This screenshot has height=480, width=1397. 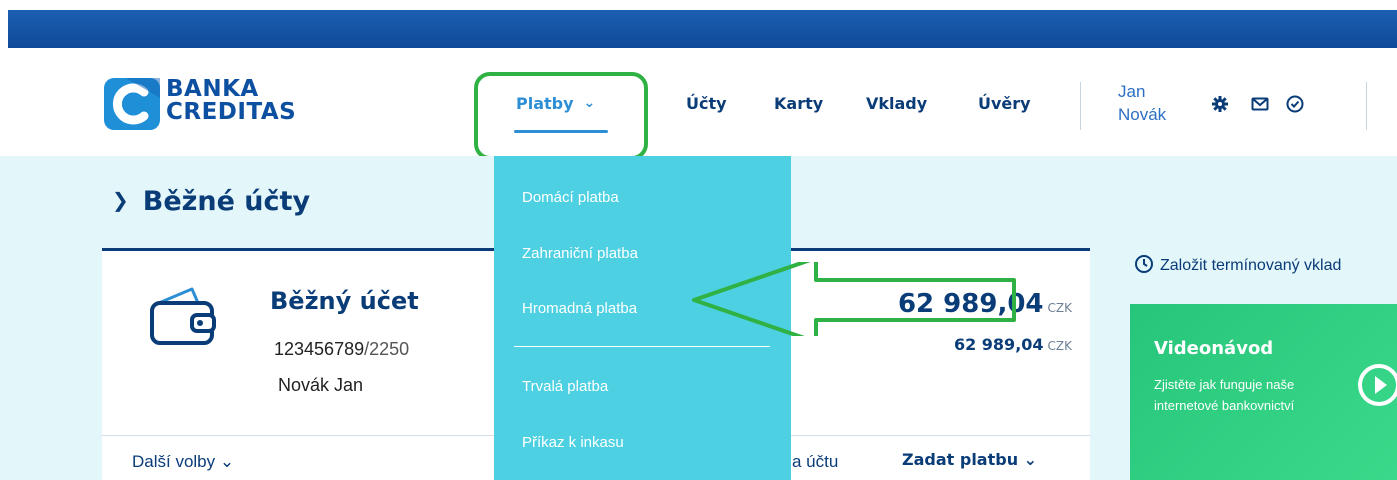 What do you see at coordinates (702, 29) in the screenshot?
I see `top-bar` at bounding box center [702, 29].